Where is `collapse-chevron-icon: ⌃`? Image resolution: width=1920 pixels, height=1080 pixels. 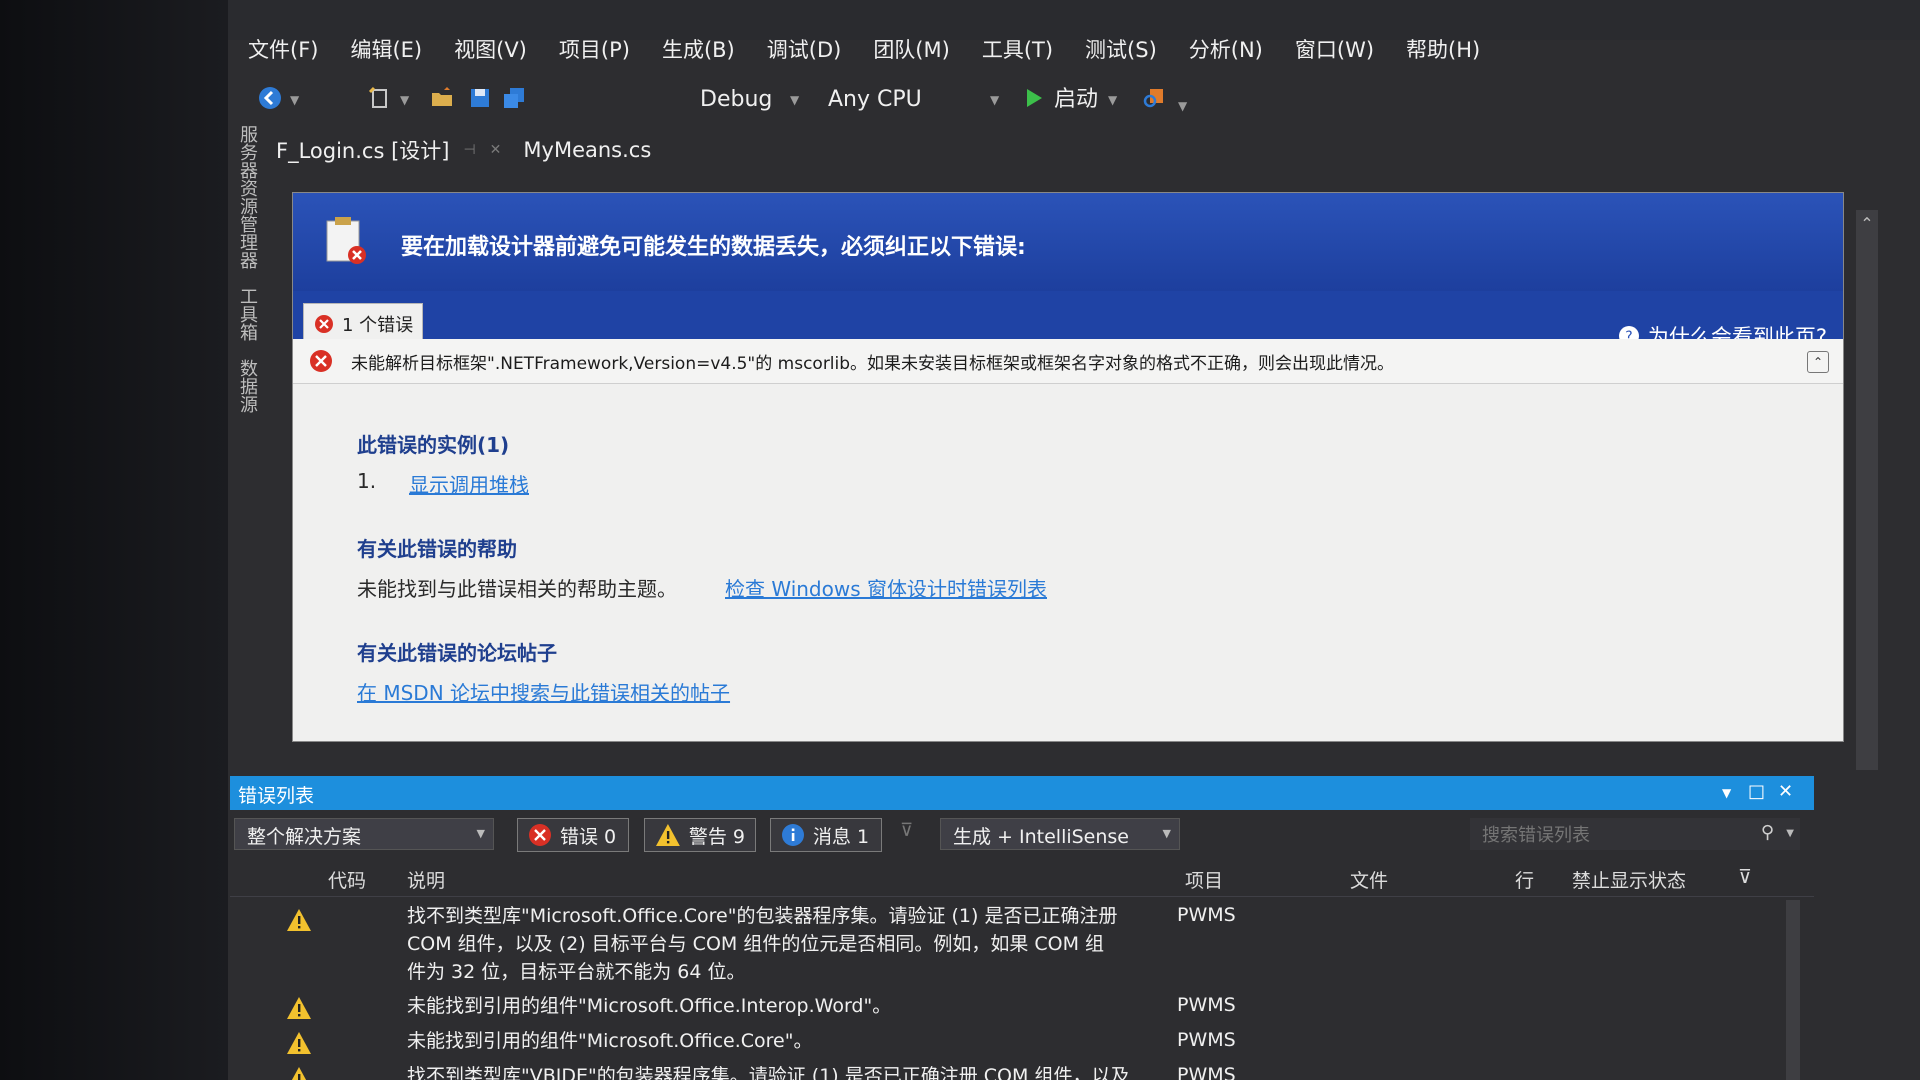 collapse-chevron-icon: ⌃ is located at coordinates (1818, 362).